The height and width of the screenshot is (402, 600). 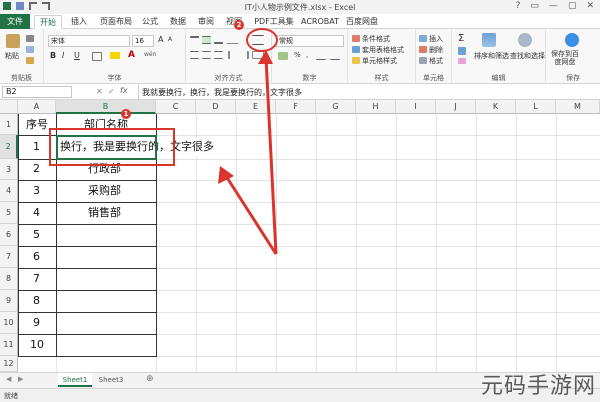 What do you see at coordinates (251, 215) in the screenshot?
I see `annotation-arrow-cell-line` at bounding box center [251, 215].